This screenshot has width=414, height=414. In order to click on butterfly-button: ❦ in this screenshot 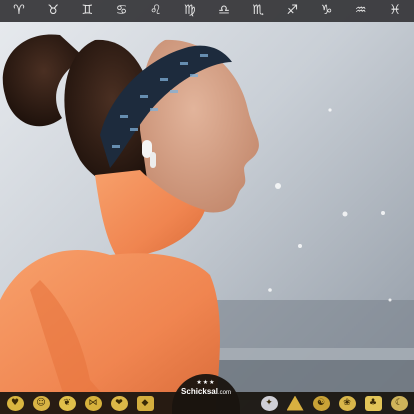, I will do `click(67, 403)`.